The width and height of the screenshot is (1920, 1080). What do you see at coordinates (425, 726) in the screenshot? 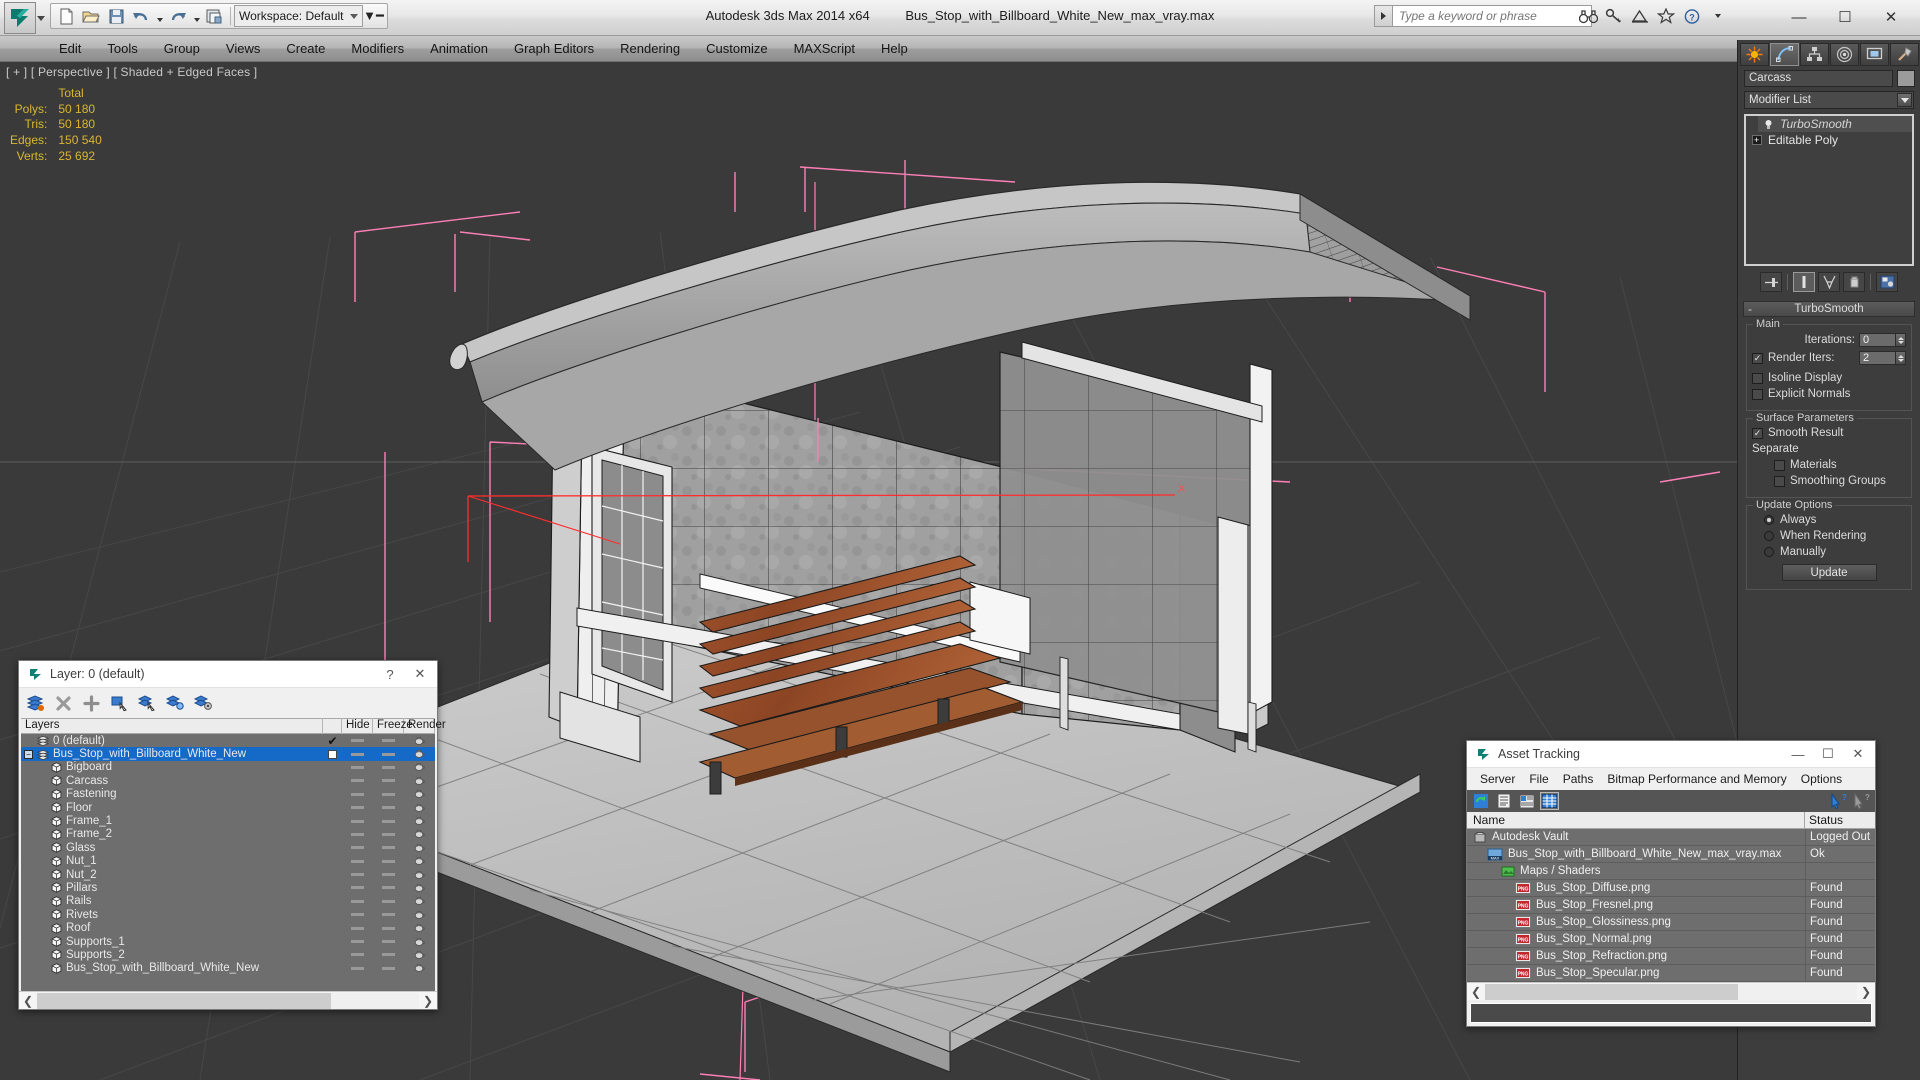
I see `layer-column-header-render: Render` at bounding box center [425, 726].